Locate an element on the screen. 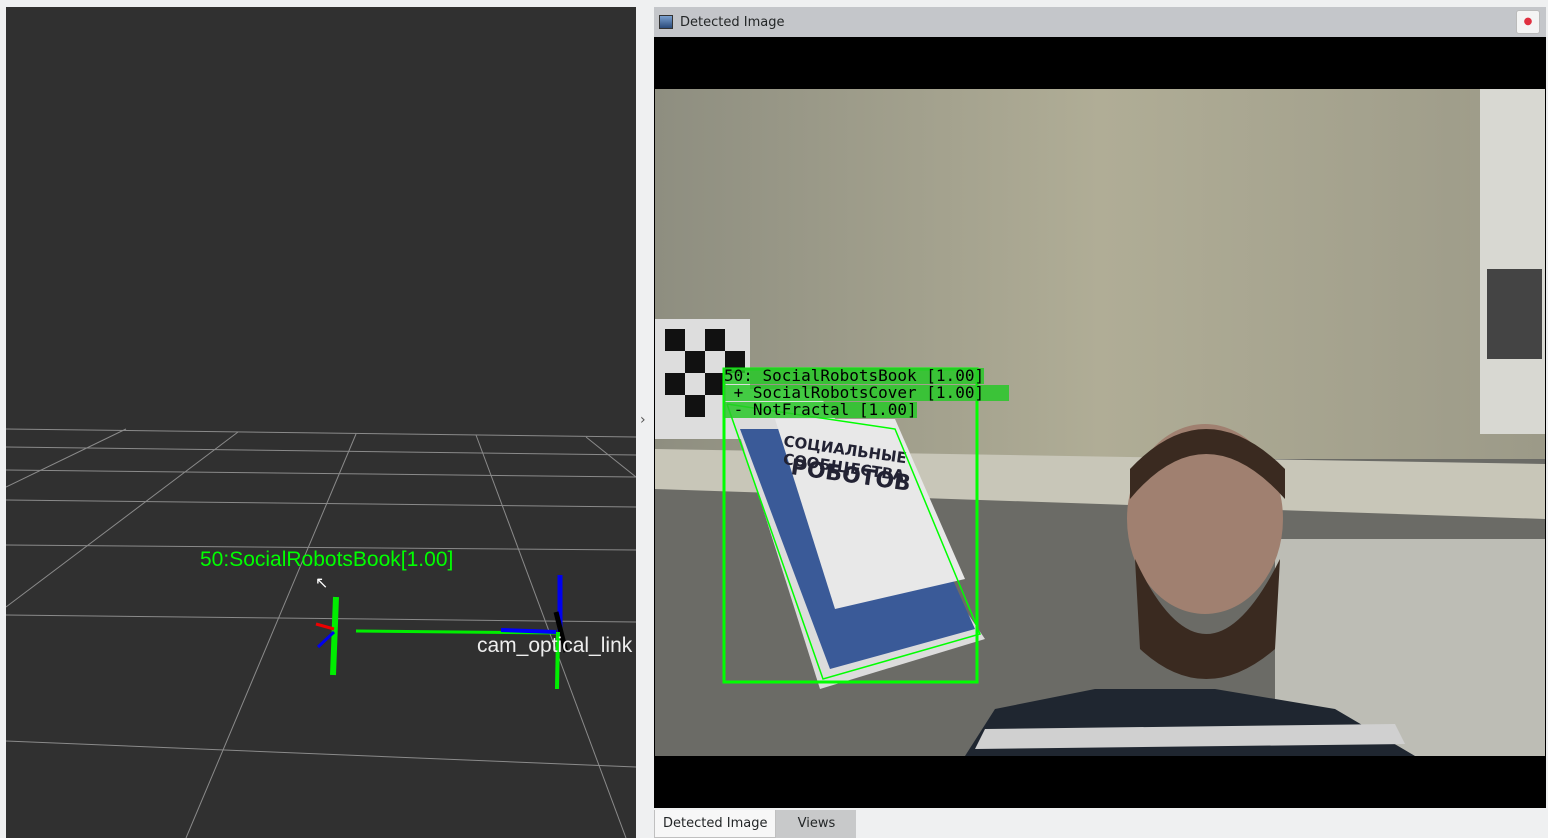  detection-label: 50: SocialRobotsBook [1.00] is located at coordinates (854, 375).